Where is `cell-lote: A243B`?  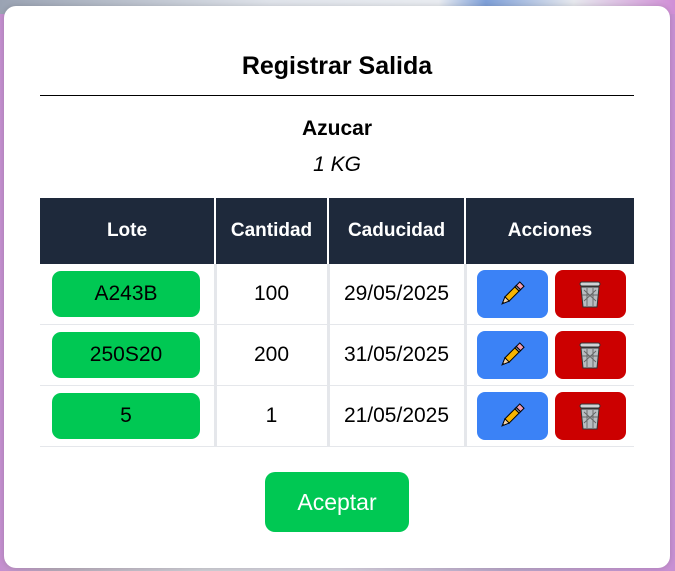
cell-lote: A243B is located at coordinates (127, 294).